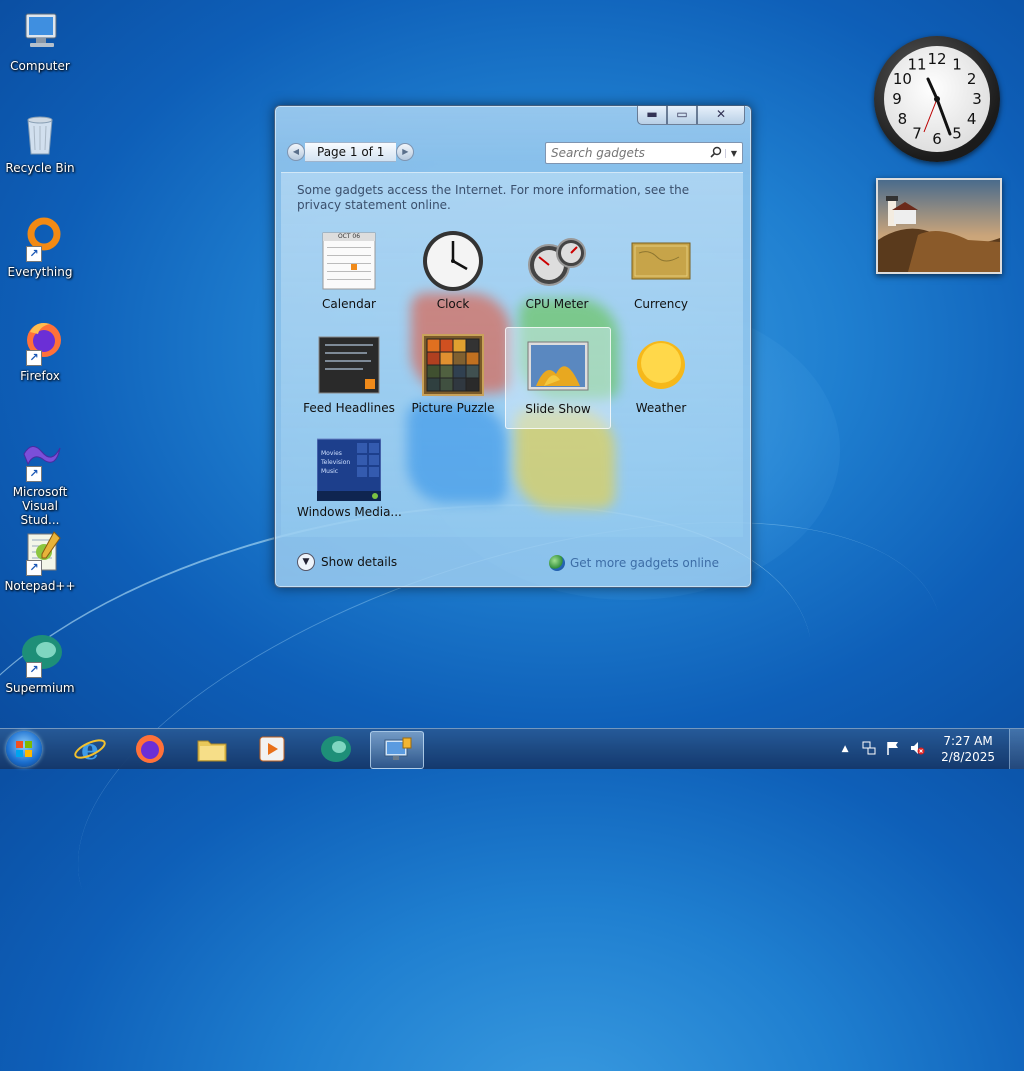 This screenshot has height=1071, width=1024. What do you see at coordinates (40, 238) in the screenshot?
I see `everything-icon: ↗` at bounding box center [40, 238].